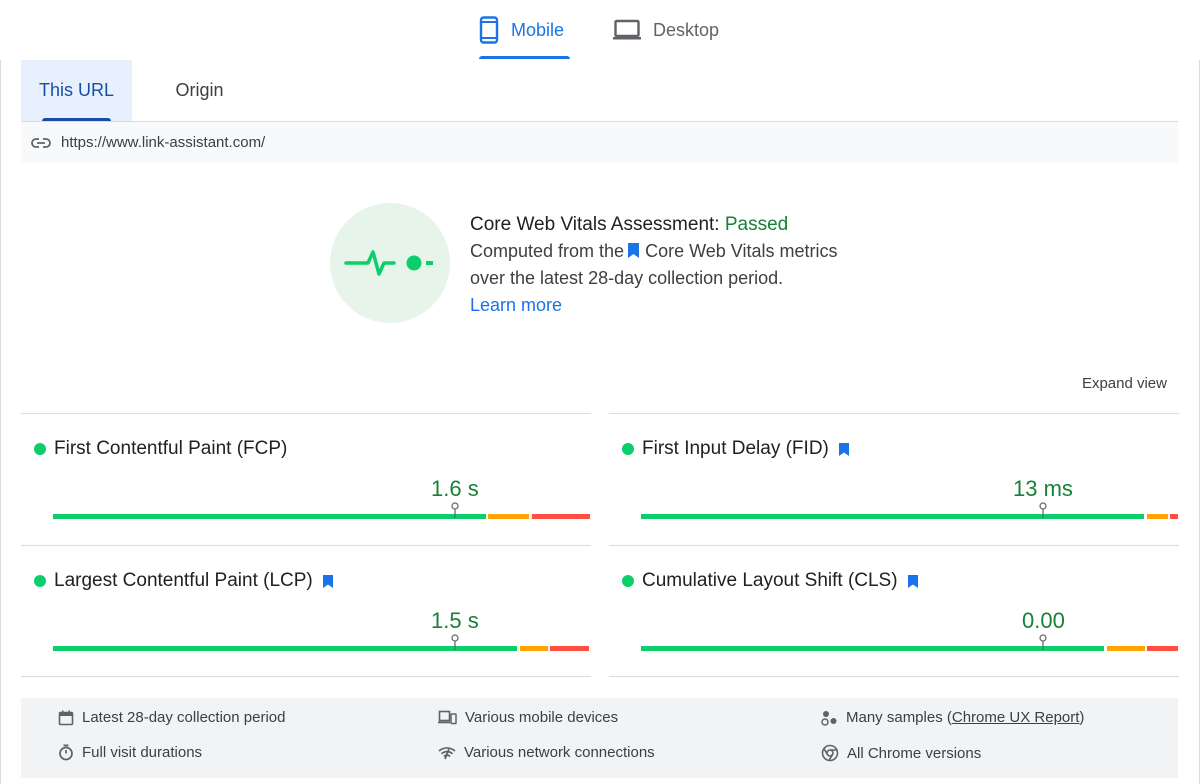 The height and width of the screenshot is (784, 1200). I want to click on footer-chrome-text: All Chrome versions, so click(914, 753).